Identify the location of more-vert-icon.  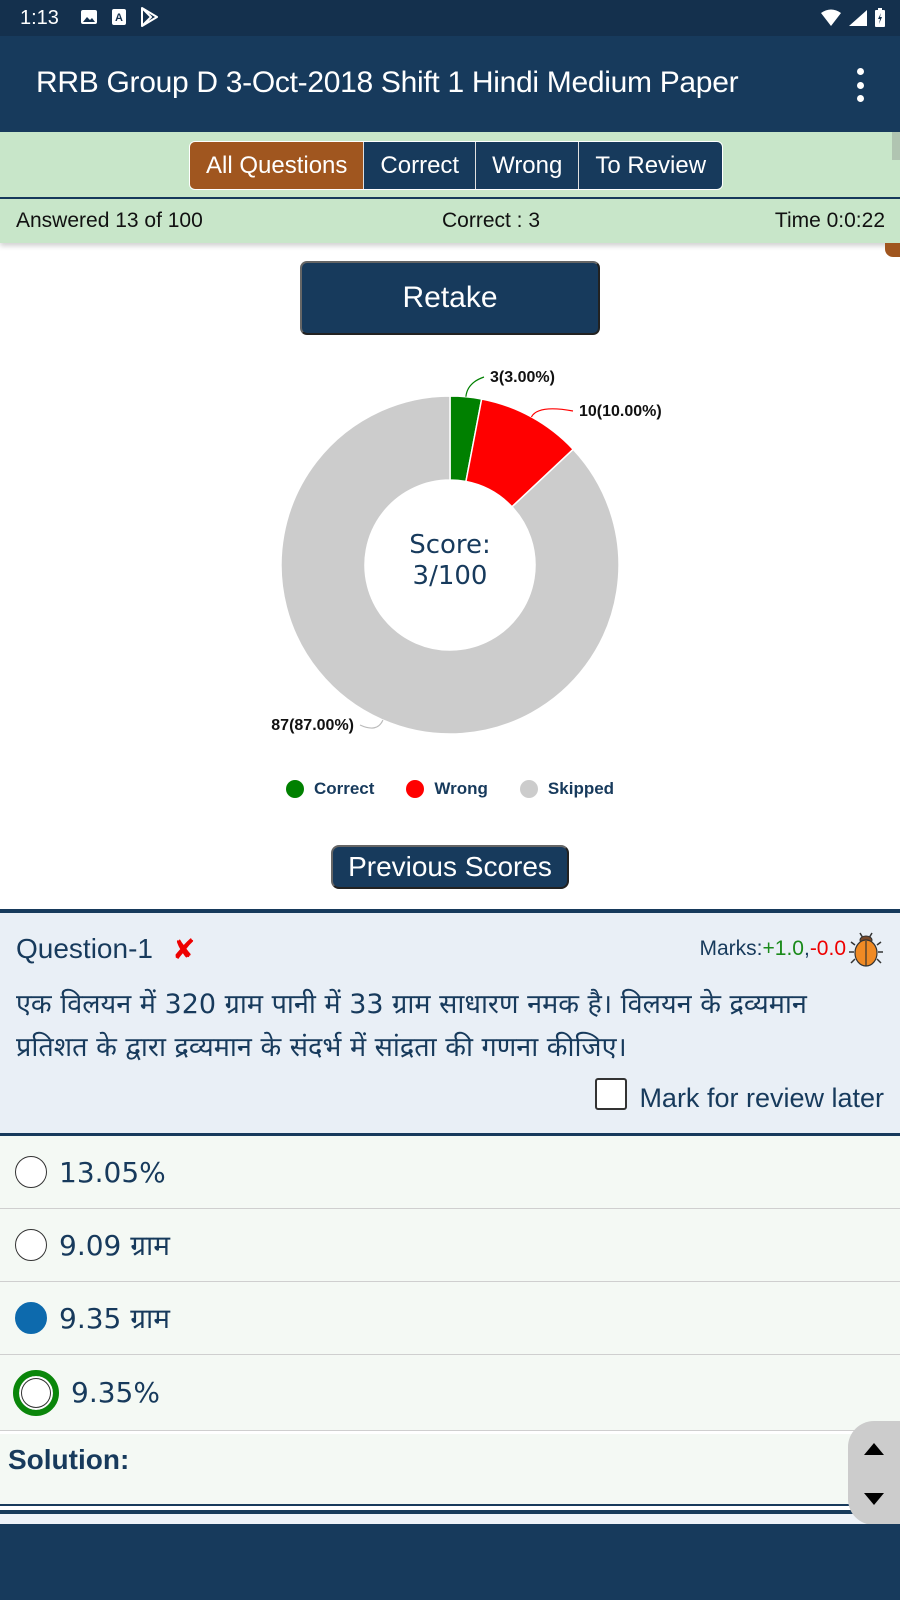
(860, 85).